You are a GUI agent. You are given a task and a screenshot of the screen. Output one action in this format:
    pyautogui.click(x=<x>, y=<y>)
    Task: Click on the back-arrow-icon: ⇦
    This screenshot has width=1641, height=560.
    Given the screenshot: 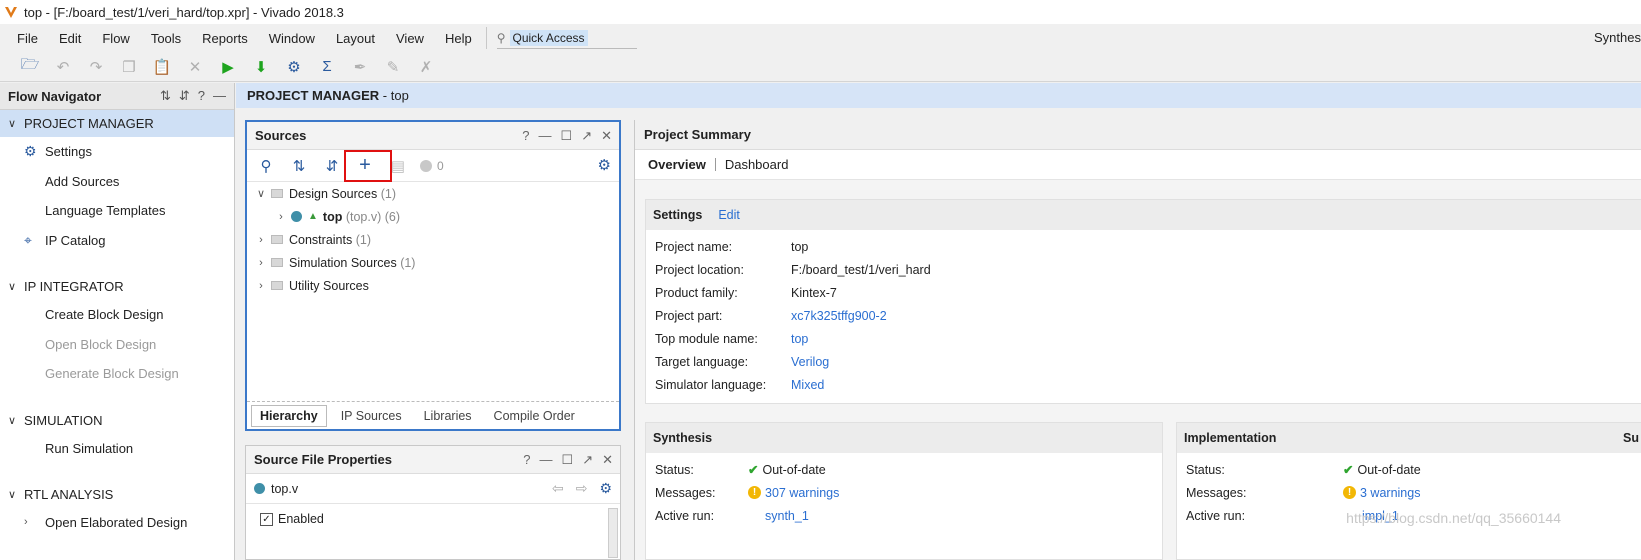 What is the action you would take?
    pyautogui.click(x=558, y=488)
    